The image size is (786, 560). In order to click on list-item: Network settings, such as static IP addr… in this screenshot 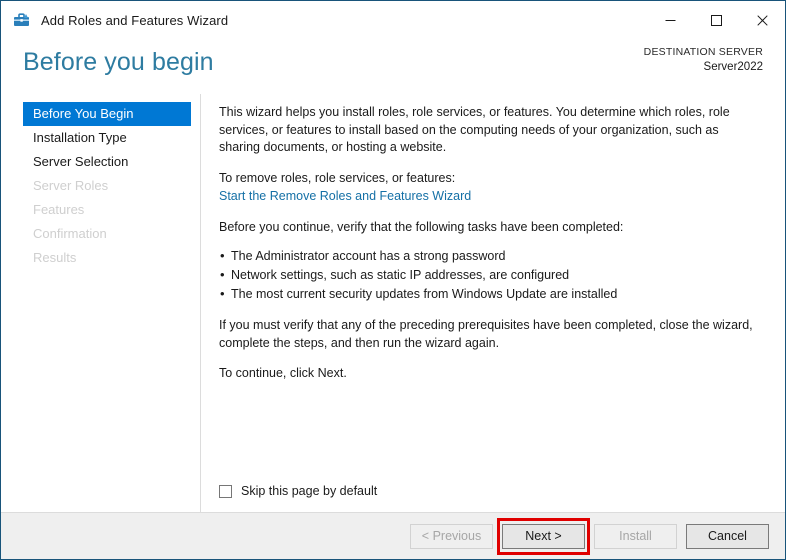, I will do `click(493, 275)`.